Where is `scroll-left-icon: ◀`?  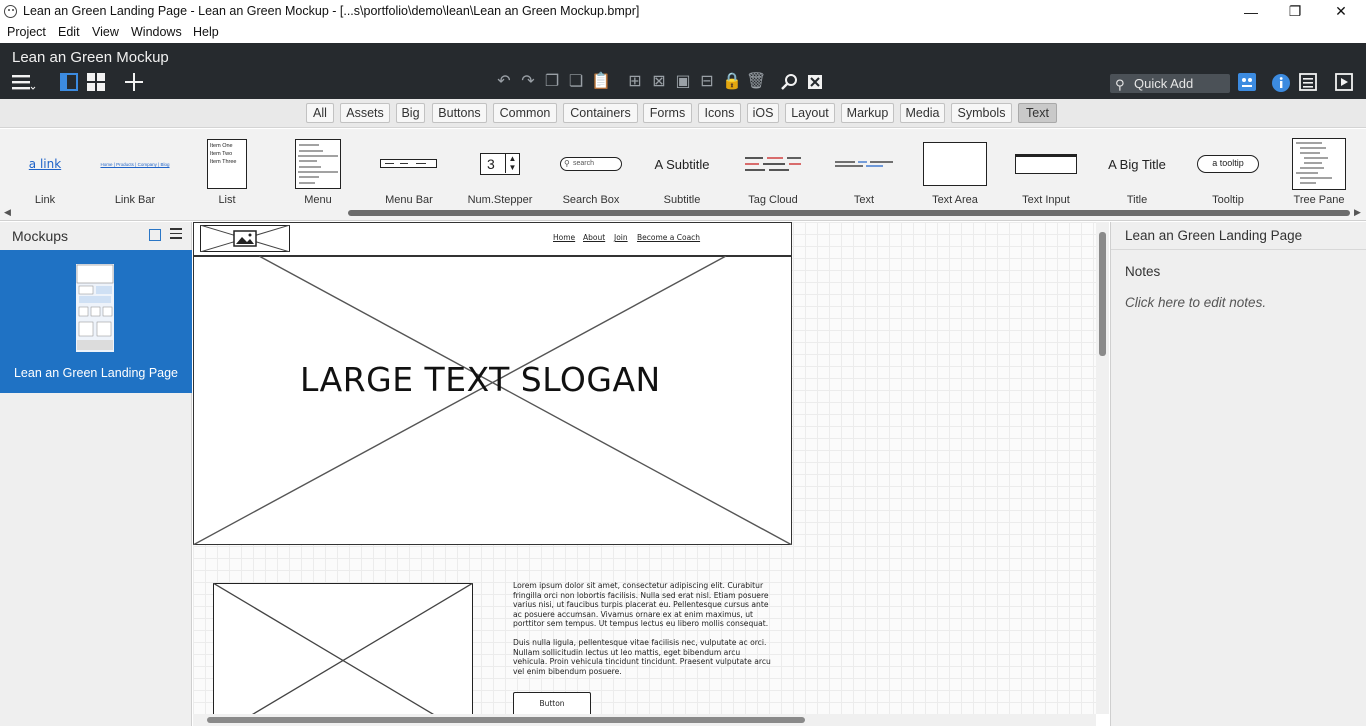
scroll-left-icon: ◀ is located at coordinates (7, 212).